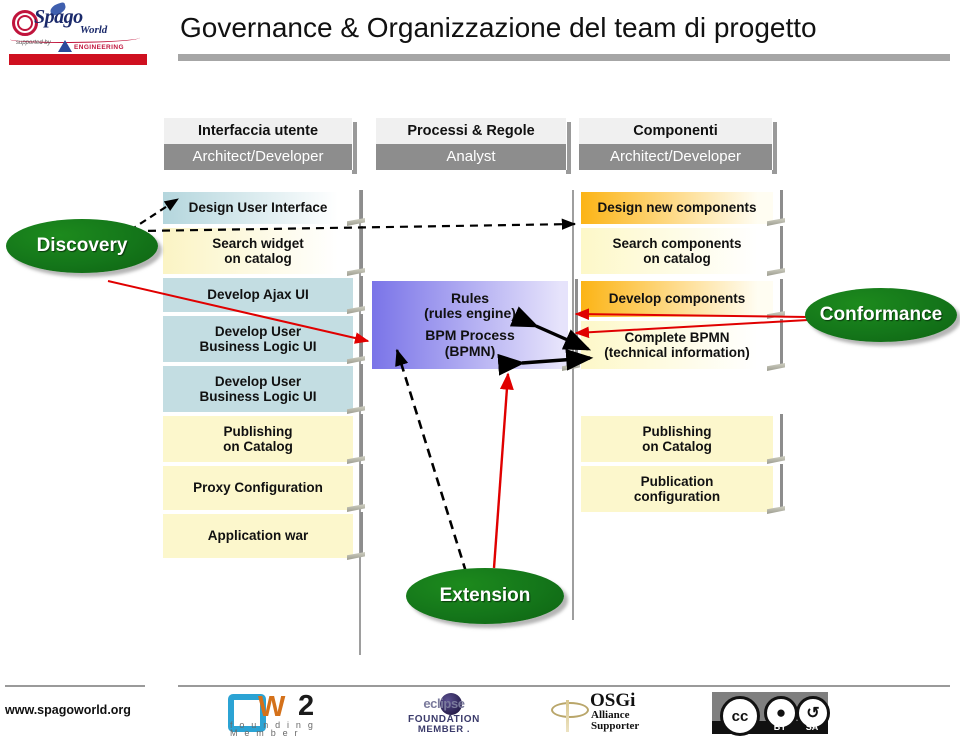 This screenshot has width=960, height=741. I want to click on oval-label: Conformance, so click(881, 314).